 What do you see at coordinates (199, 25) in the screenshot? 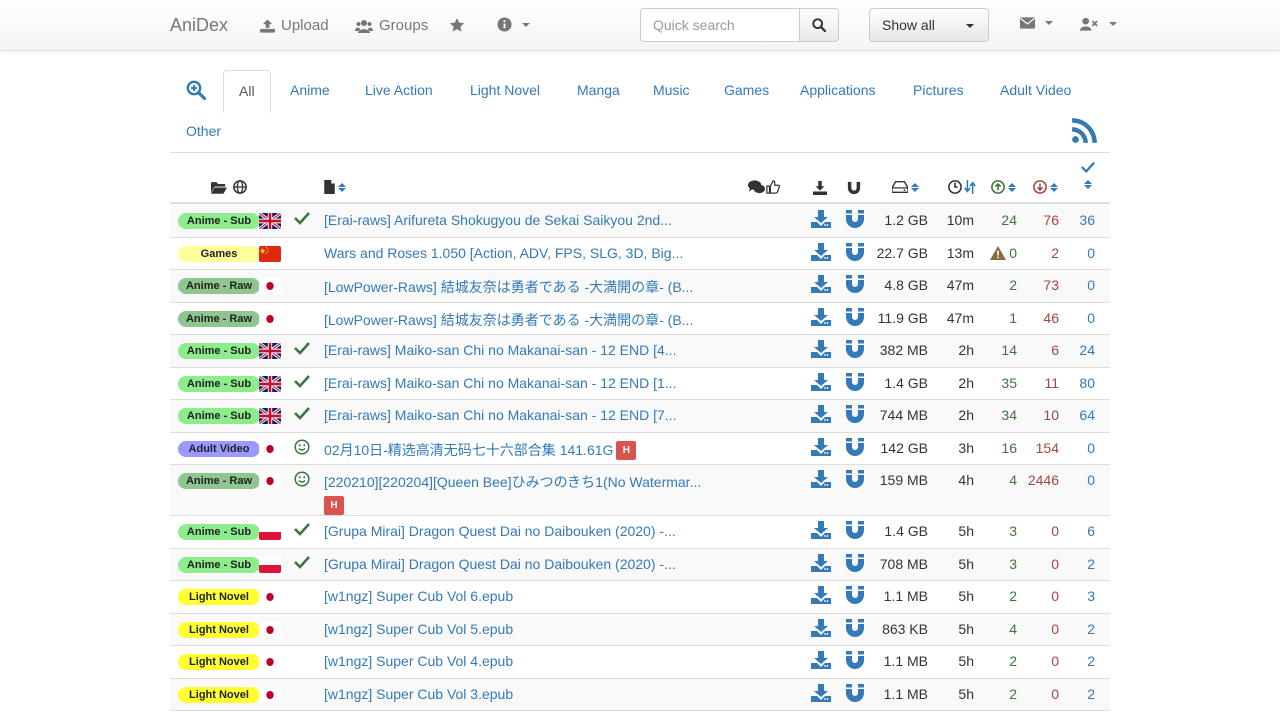
I see `brand-logo: AniDex` at bounding box center [199, 25].